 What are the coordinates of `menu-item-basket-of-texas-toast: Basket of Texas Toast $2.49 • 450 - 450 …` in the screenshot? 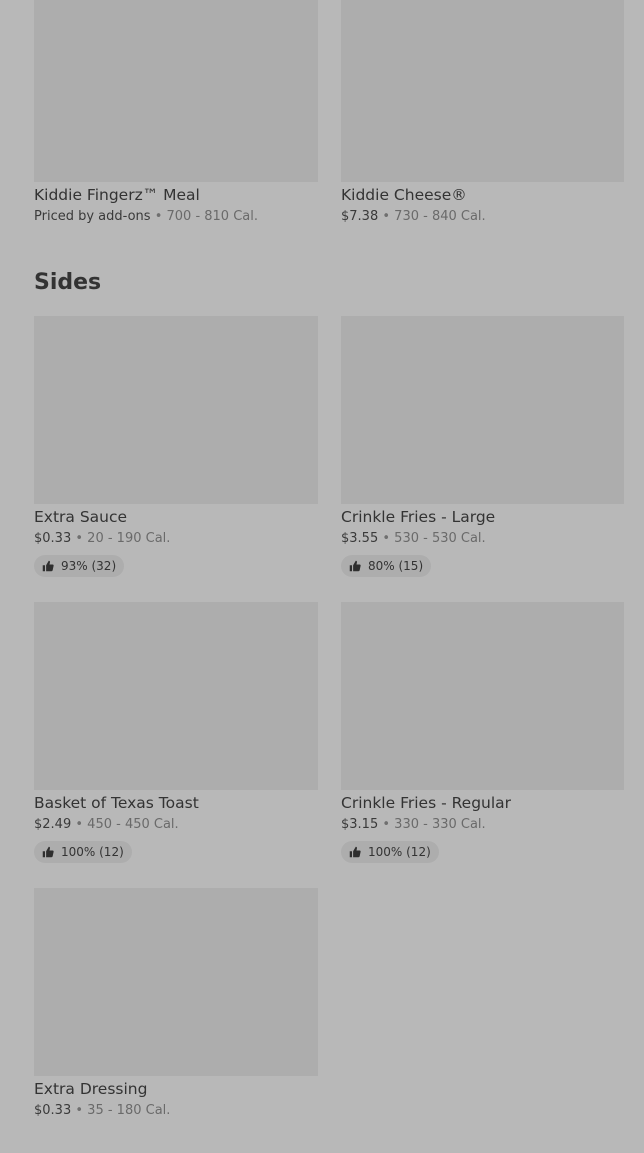 It's located at (176, 732).